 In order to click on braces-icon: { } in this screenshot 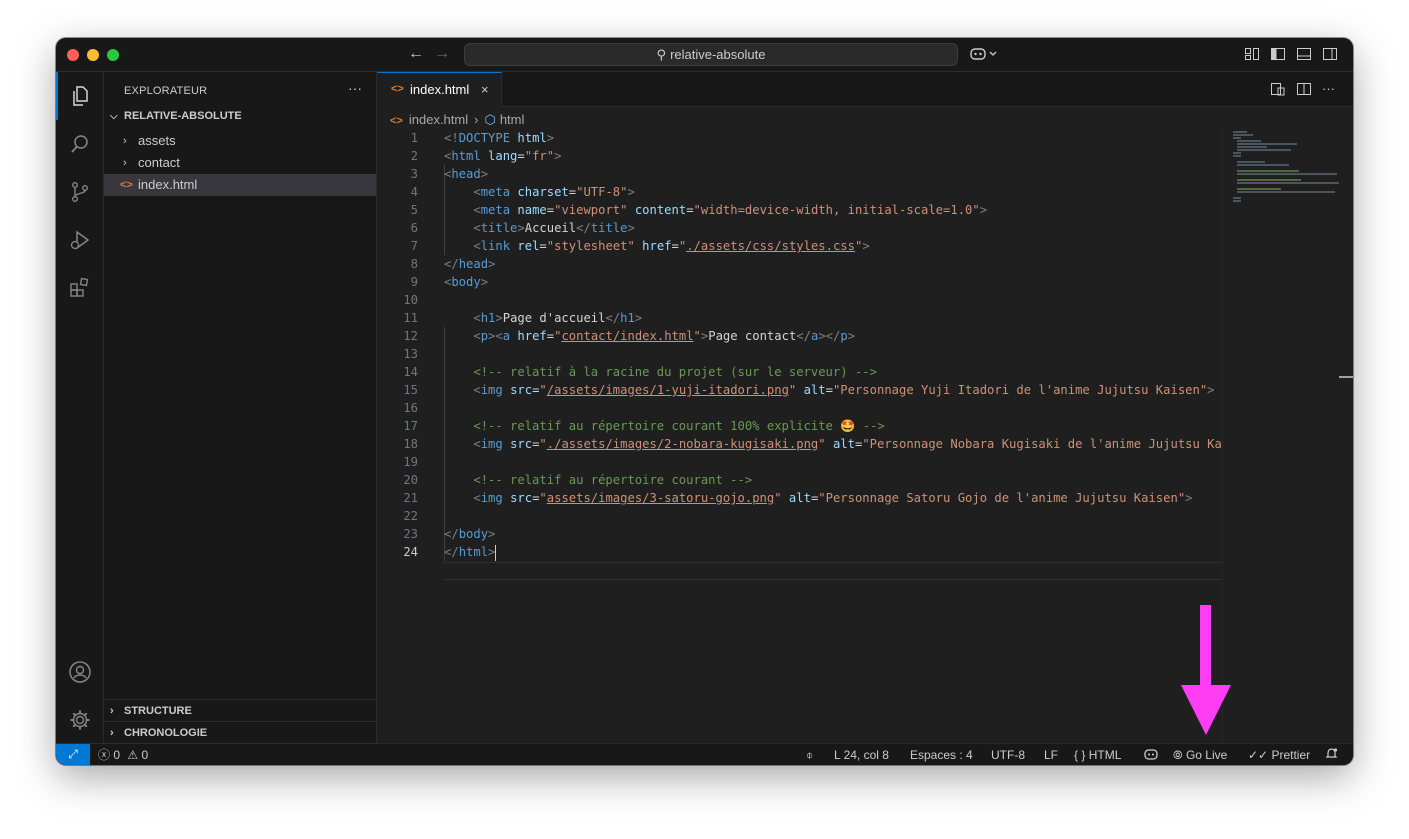, I will do `click(1080, 755)`.